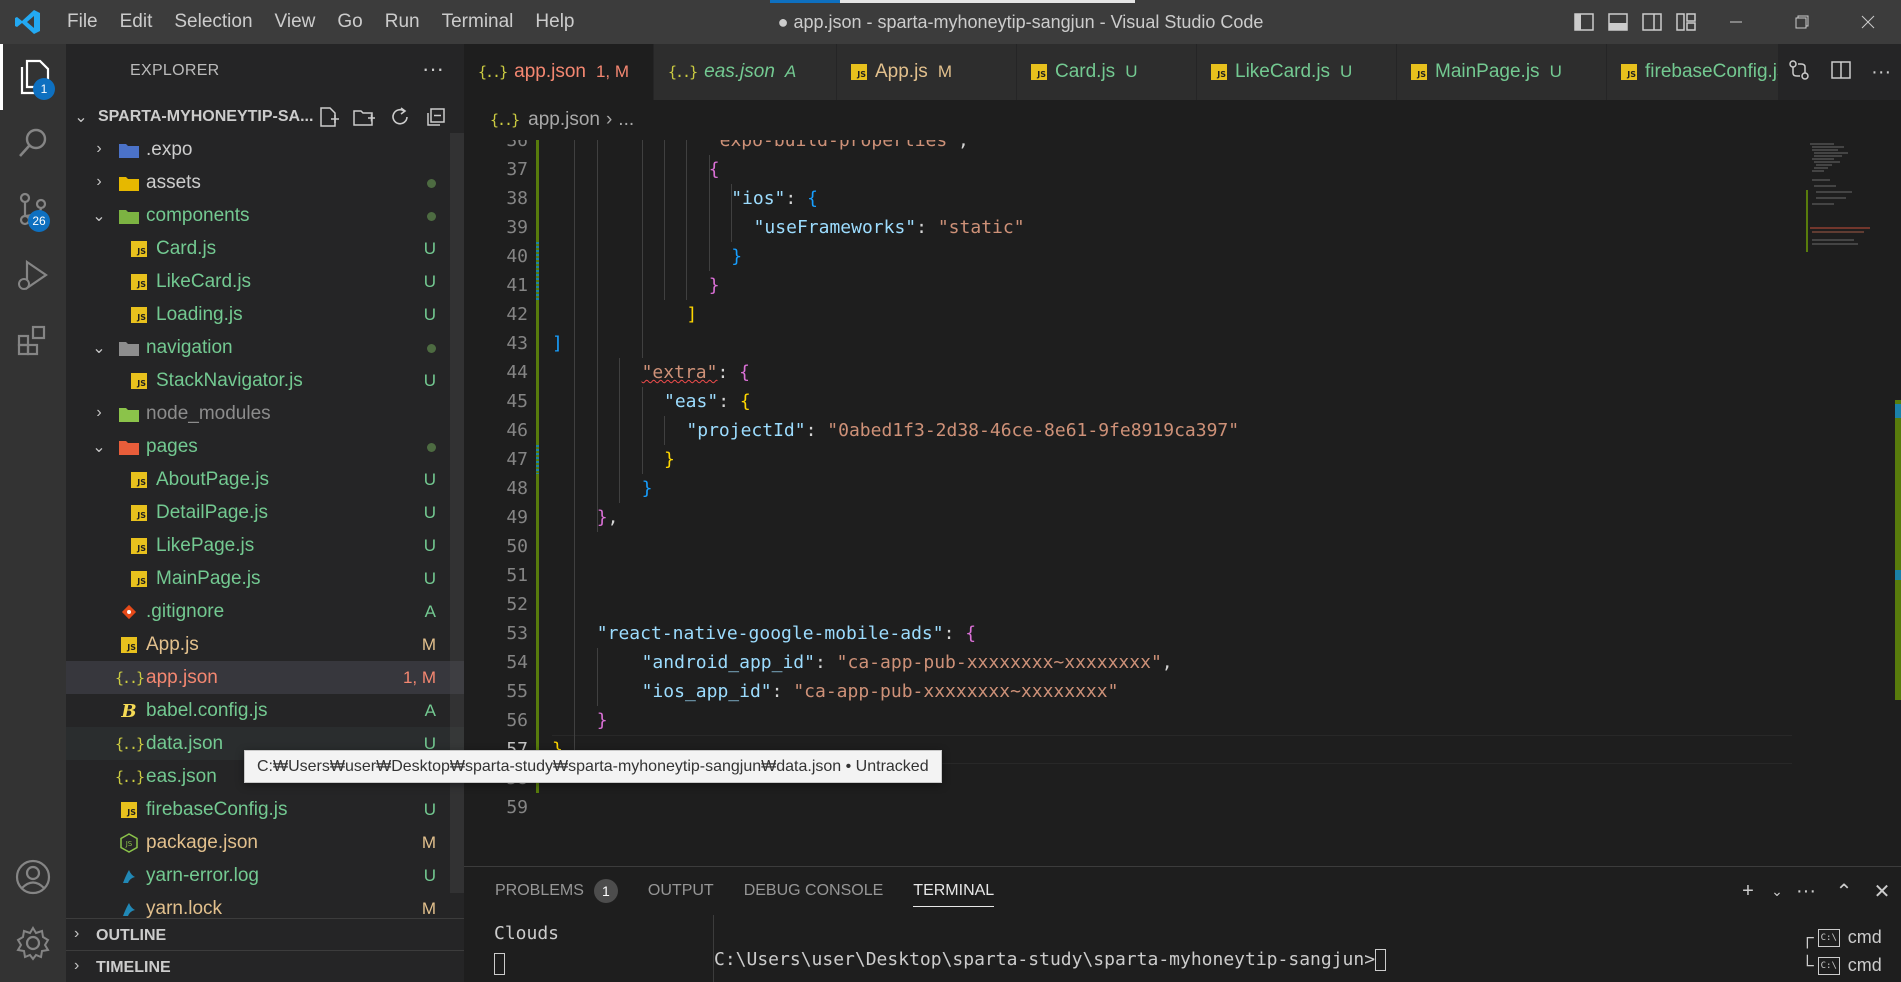 This screenshot has height=982, width=1901. What do you see at coordinates (527, 933) in the screenshot?
I see `clouds-title: Clouds` at bounding box center [527, 933].